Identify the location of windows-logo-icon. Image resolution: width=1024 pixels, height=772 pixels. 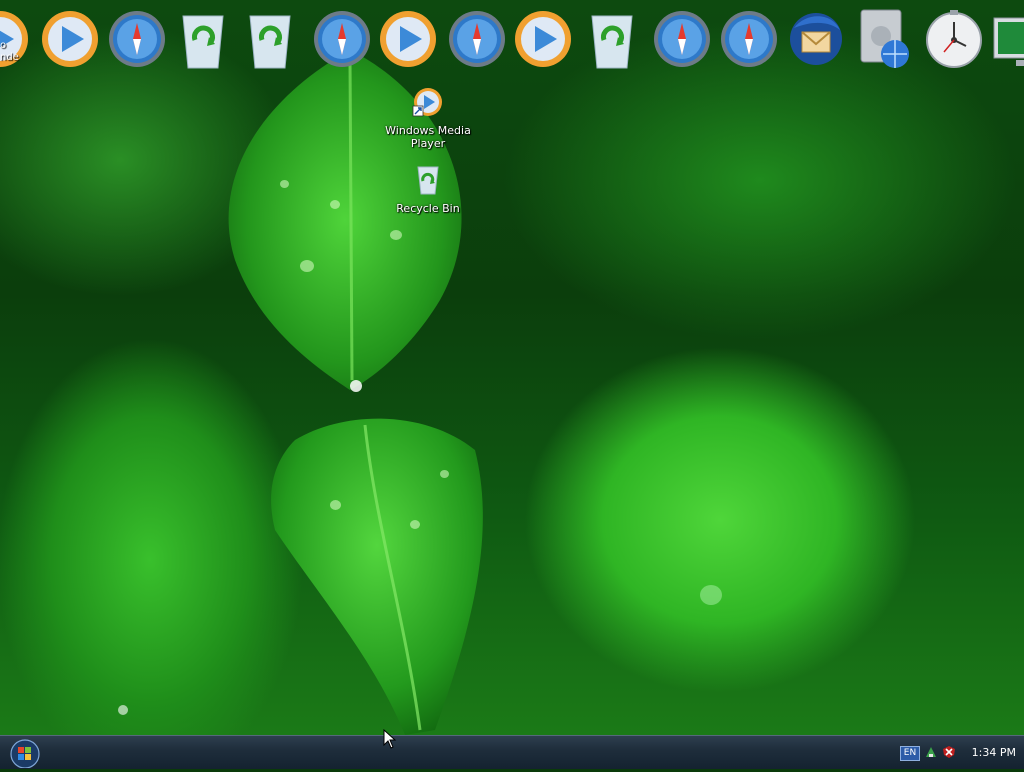
(25, 754).